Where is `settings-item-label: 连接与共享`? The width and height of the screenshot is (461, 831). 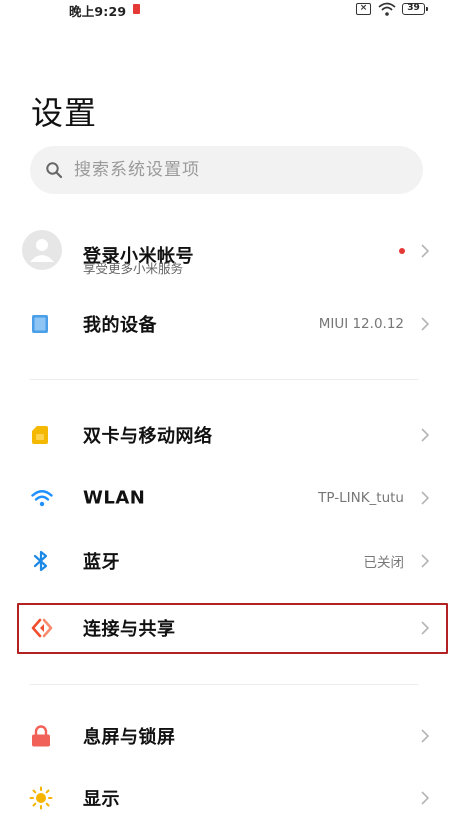
settings-item-label: 连接与共享 is located at coordinates (129, 629).